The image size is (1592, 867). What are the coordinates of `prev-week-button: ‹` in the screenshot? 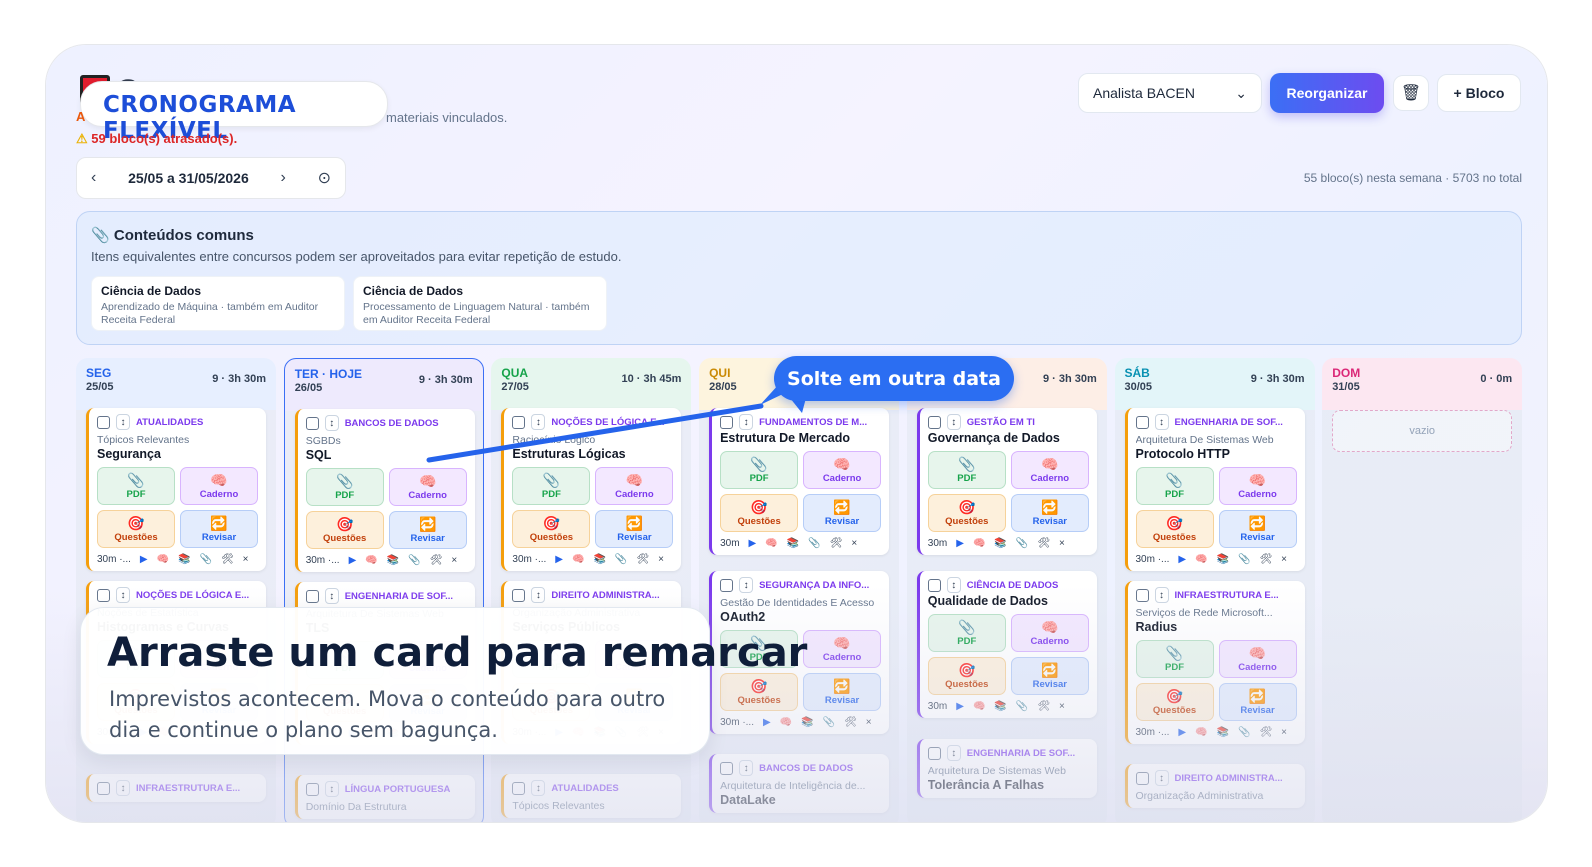 It's located at (93, 178).